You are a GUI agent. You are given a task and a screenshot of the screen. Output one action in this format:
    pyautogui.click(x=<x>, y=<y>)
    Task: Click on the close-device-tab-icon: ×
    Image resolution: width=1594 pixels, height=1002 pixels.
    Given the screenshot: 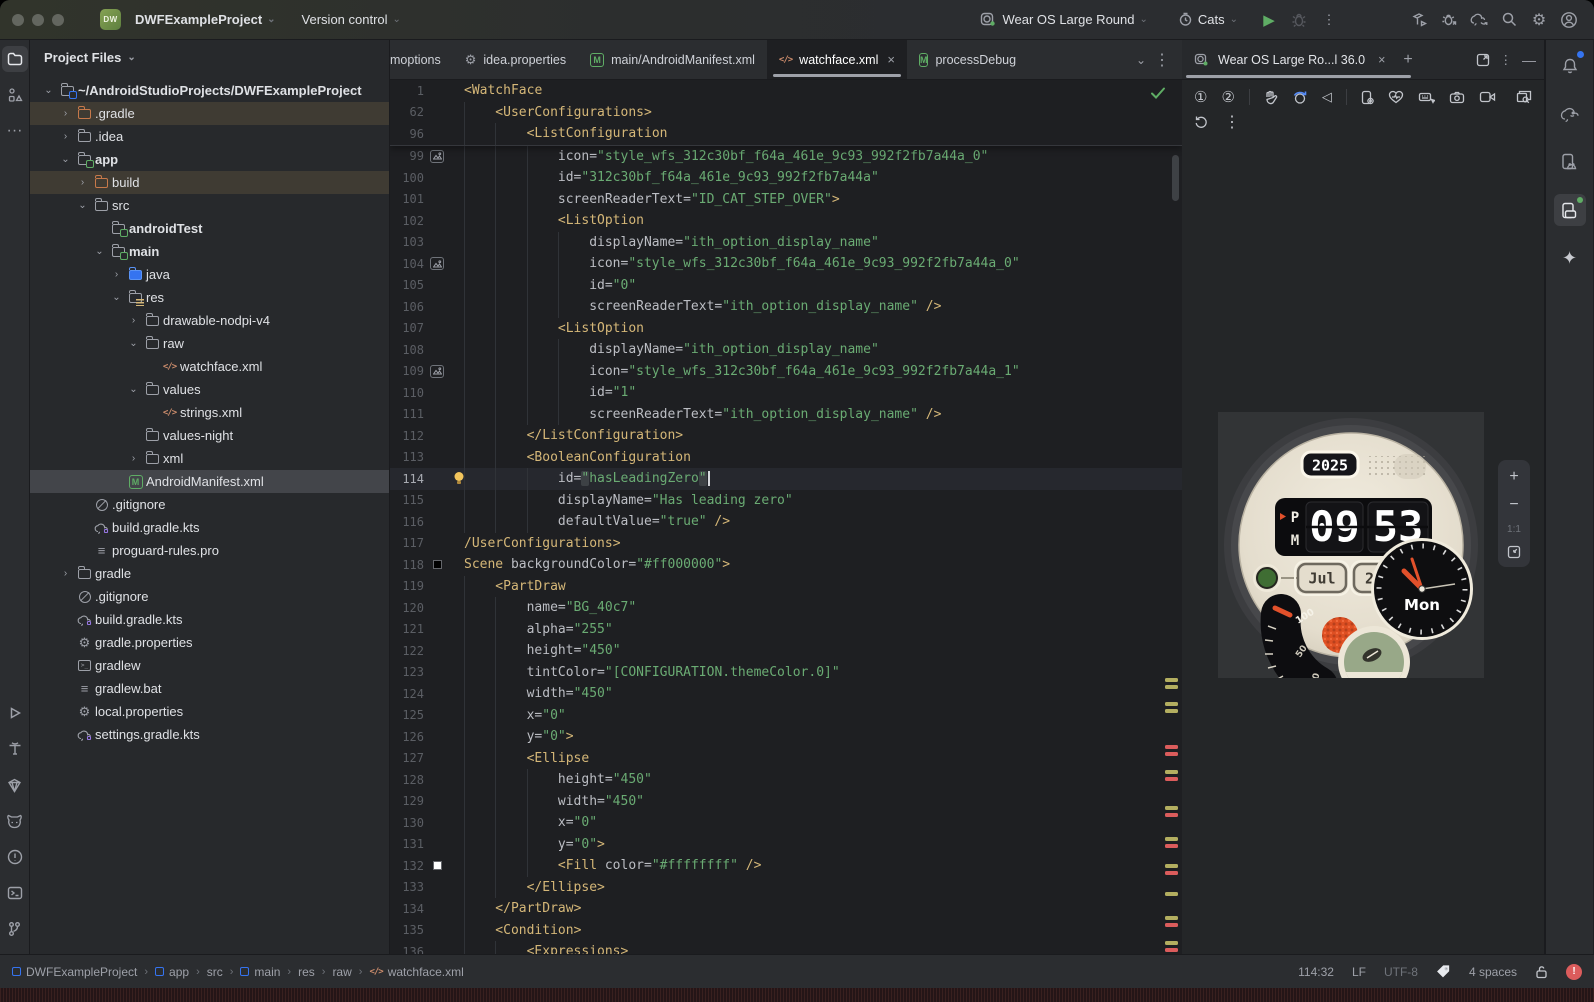 What is the action you would take?
    pyautogui.click(x=1381, y=60)
    